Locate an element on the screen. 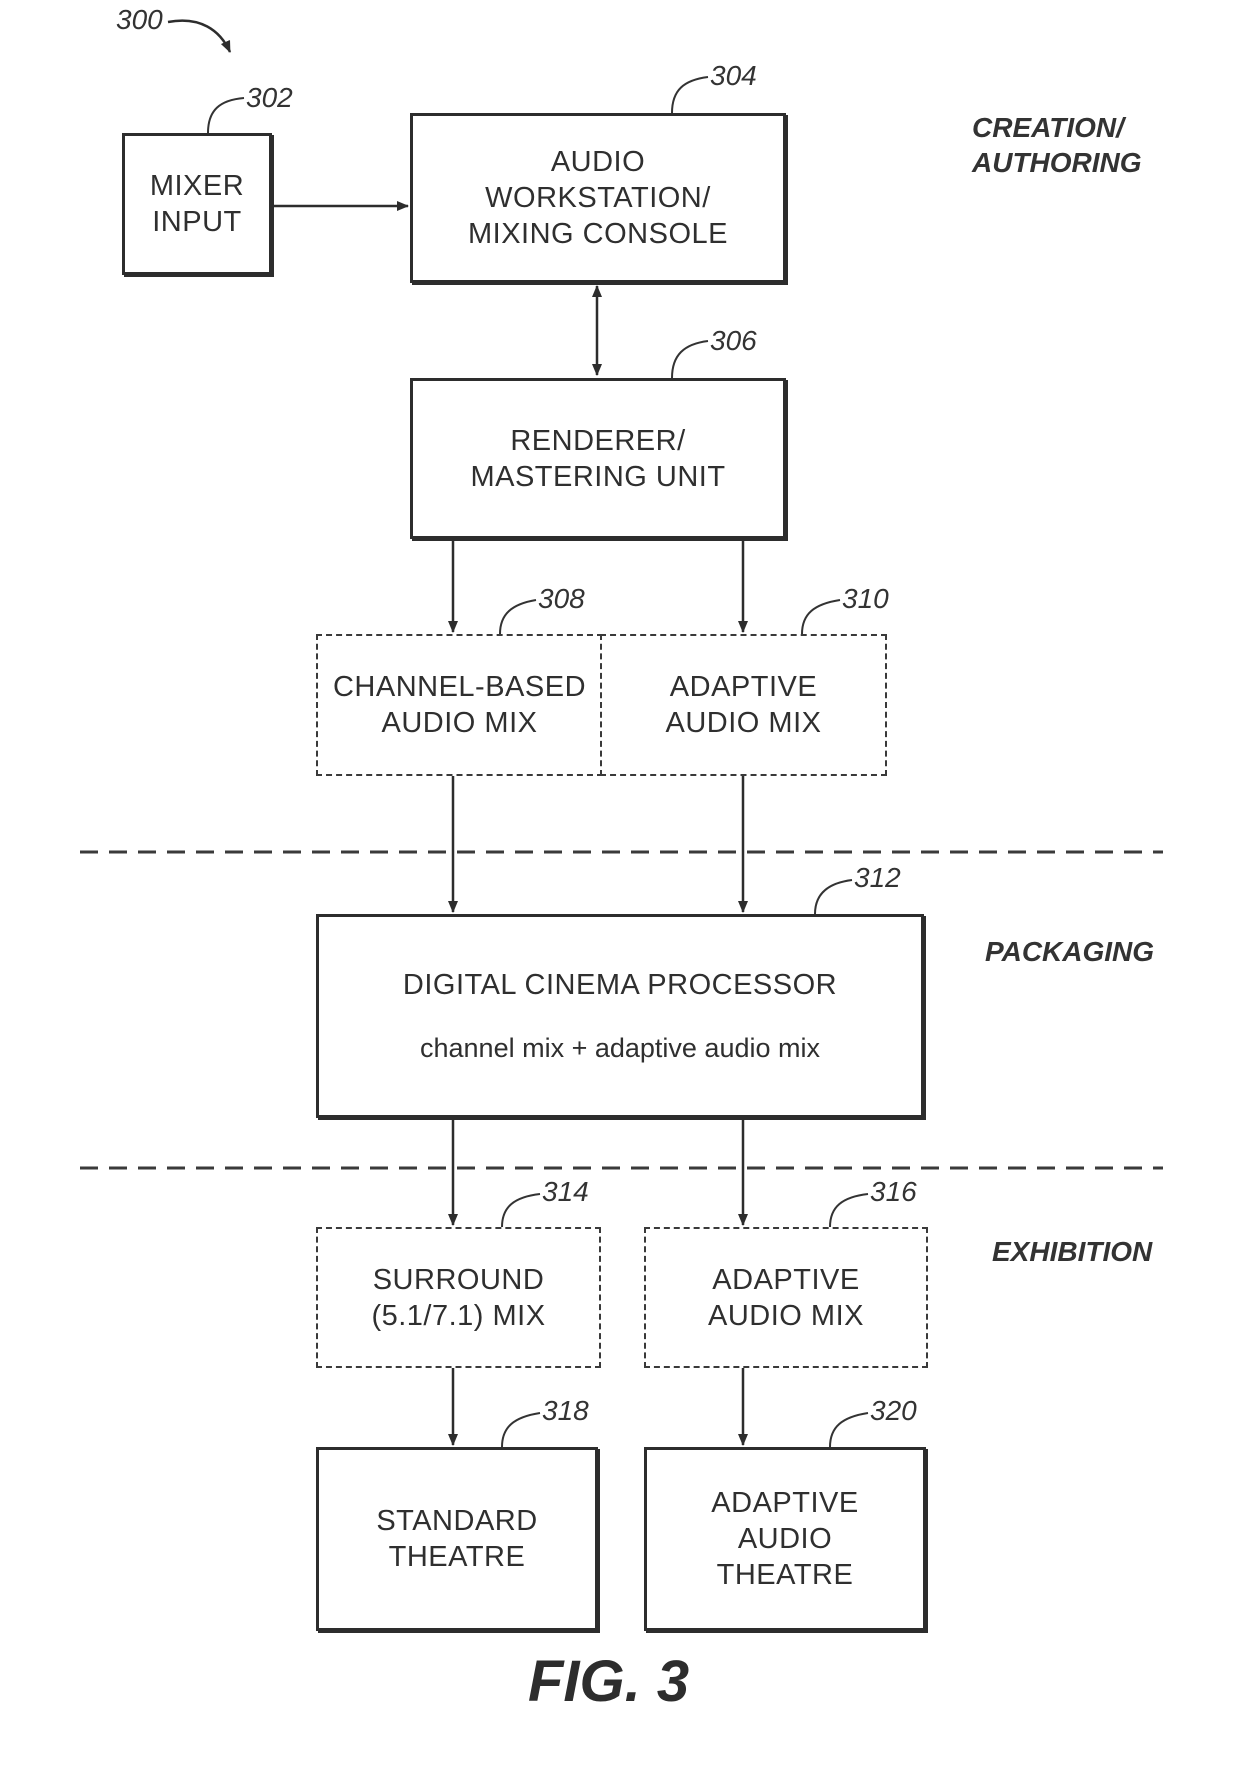 This screenshot has width=1240, height=1784. ref-306: 306 is located at coordinates (733, 340).